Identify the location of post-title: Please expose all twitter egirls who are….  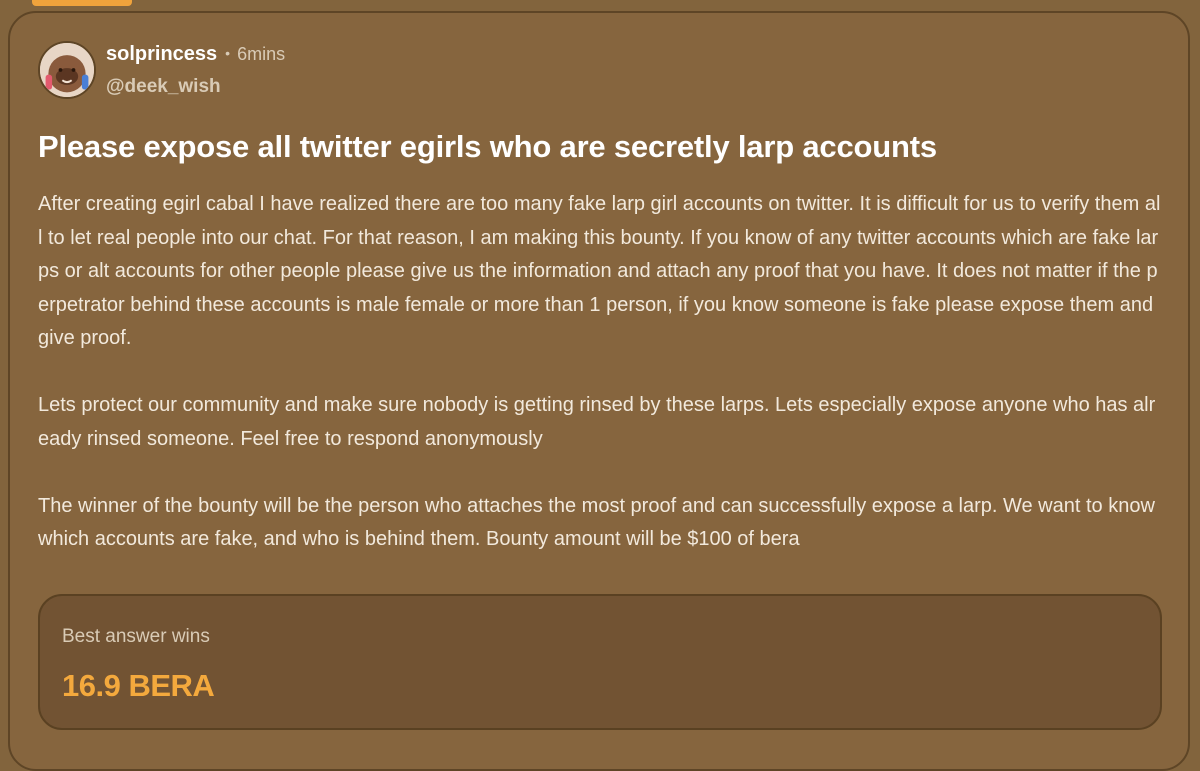
(487, 146).